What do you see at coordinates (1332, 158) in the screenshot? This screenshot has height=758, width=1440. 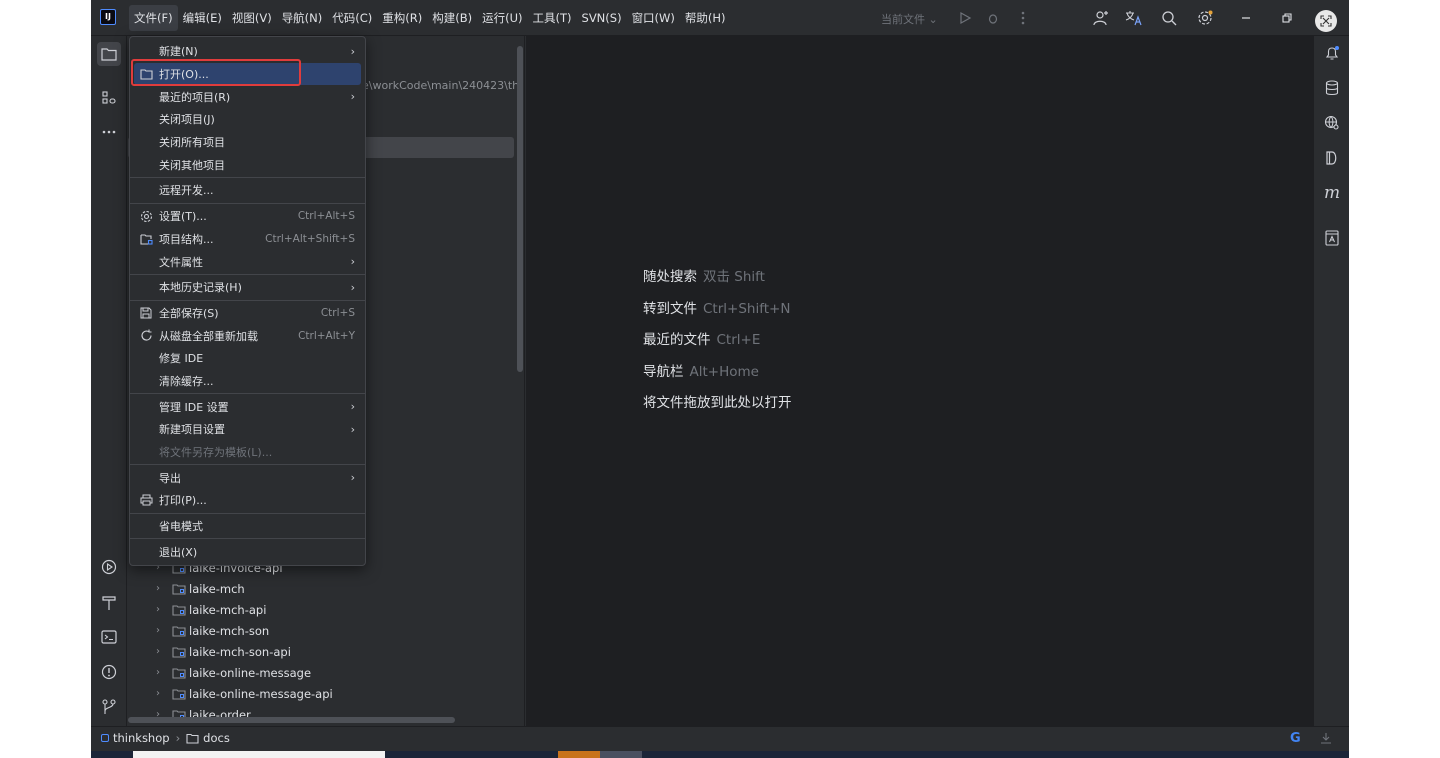 I see `d-plugin-icon` at bounding box center [1332, 158].